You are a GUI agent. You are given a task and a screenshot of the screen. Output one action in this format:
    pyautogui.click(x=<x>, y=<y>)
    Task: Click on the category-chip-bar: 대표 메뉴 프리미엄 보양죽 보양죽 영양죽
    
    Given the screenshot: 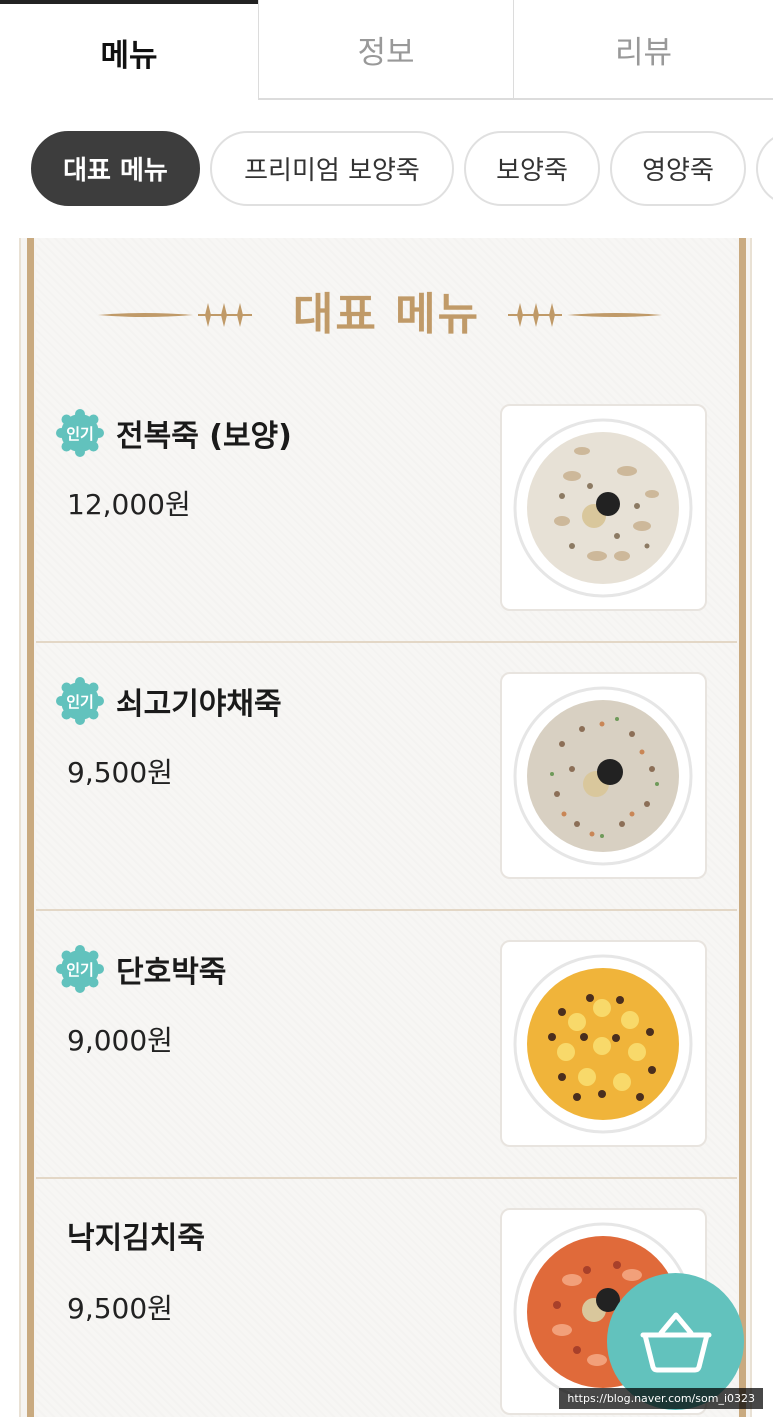 What is the action you would take?
    pyautogui.click(x=402, y=168)
    